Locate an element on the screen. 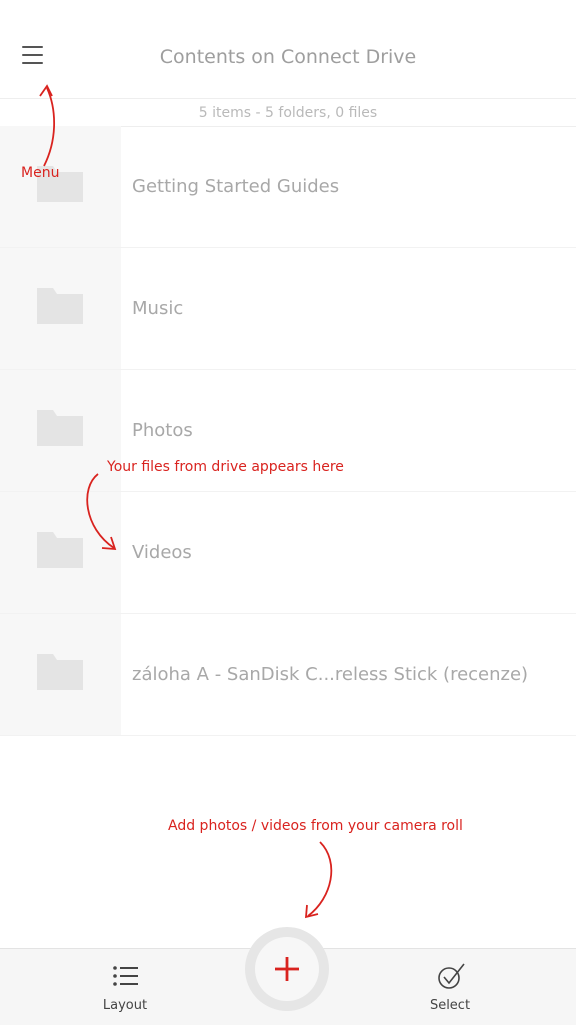 Image resolution: width=576 pixels, height=1025 pixels. app-header: Contents on Connect Drive is located at coordinates (288, 49).